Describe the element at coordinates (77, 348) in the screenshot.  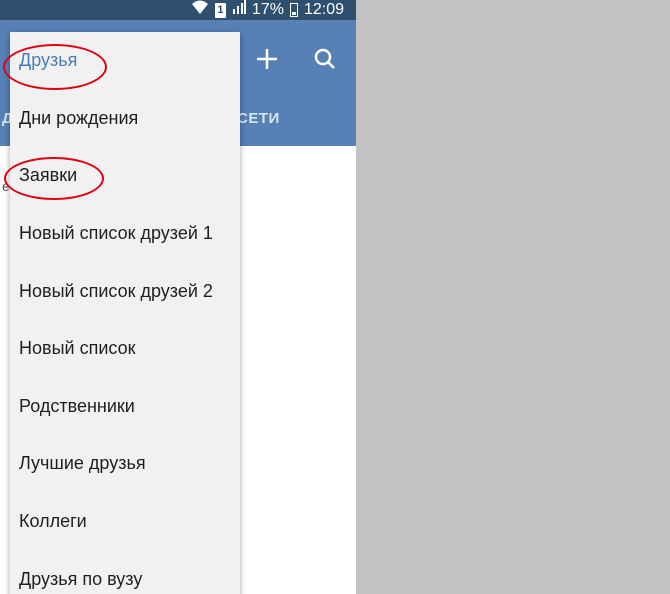
I see `menu-item-label: Новый список` at that location.